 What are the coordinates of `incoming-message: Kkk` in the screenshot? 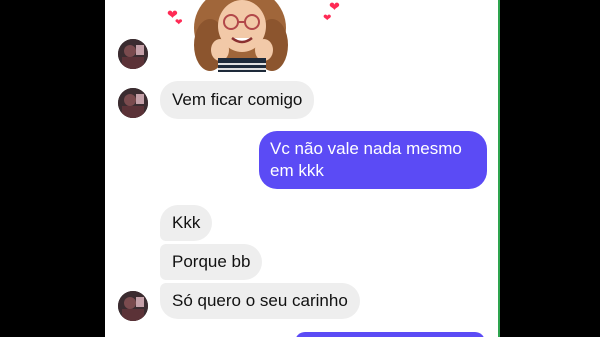 It's located at (186, 223).